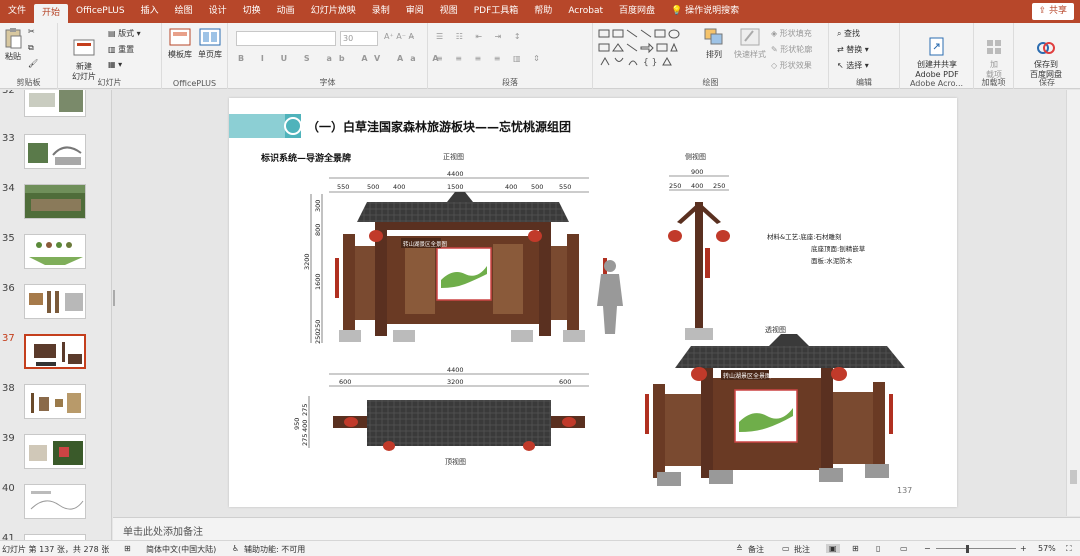 The height and width of the screenshot is (556, 1080). What do you see at coordinates (678, 11) in the screenshot?
I see `lightbulb-icon: 💡` at bounding box center [678, 11].